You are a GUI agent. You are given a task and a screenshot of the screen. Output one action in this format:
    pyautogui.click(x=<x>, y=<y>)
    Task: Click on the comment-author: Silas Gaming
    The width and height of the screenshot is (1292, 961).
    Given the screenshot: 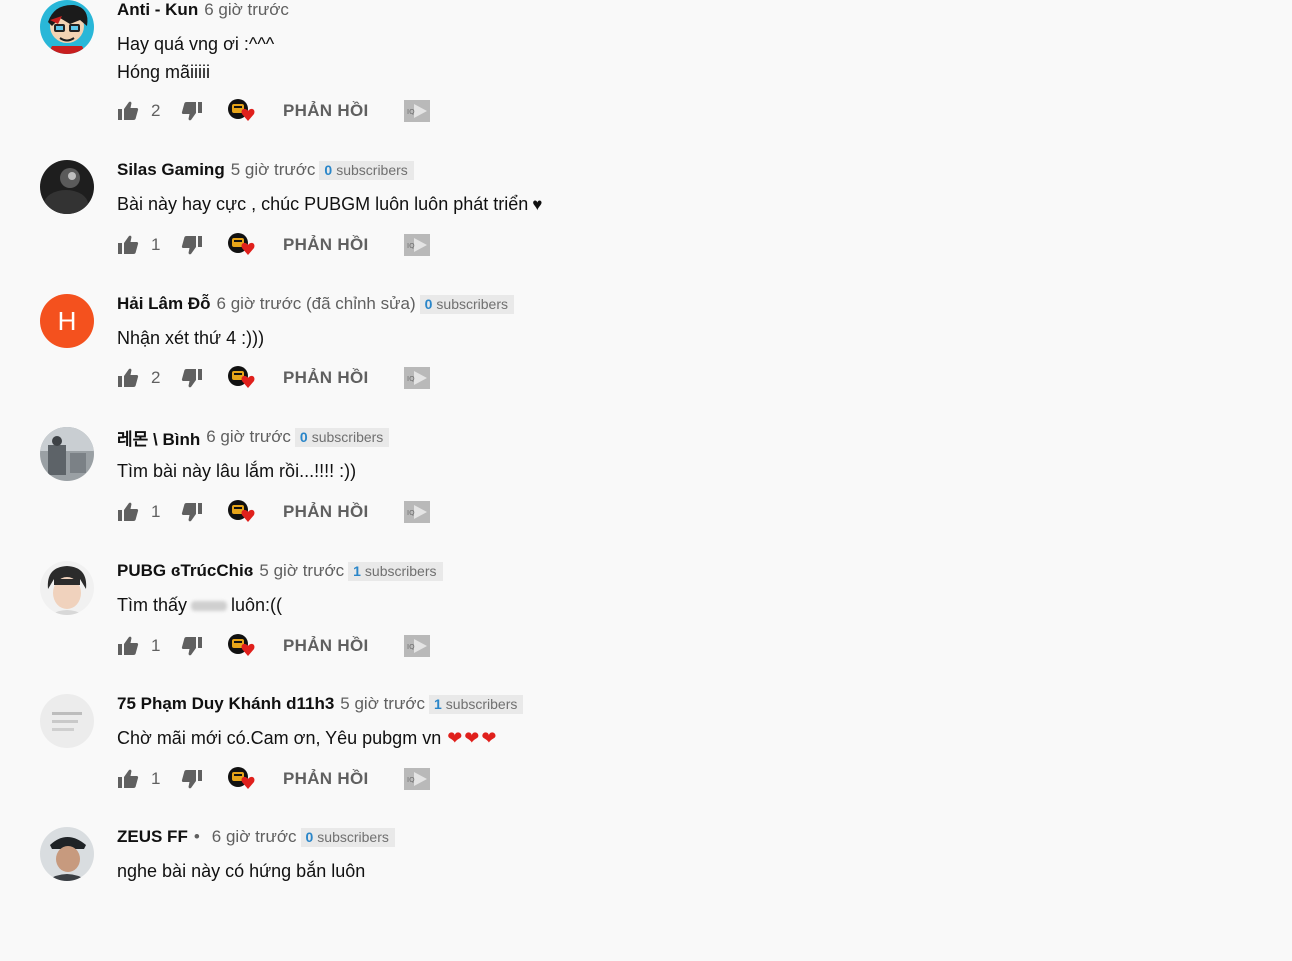 What is the action you would take?
    pyautogui.click(x=171, y=170)
    